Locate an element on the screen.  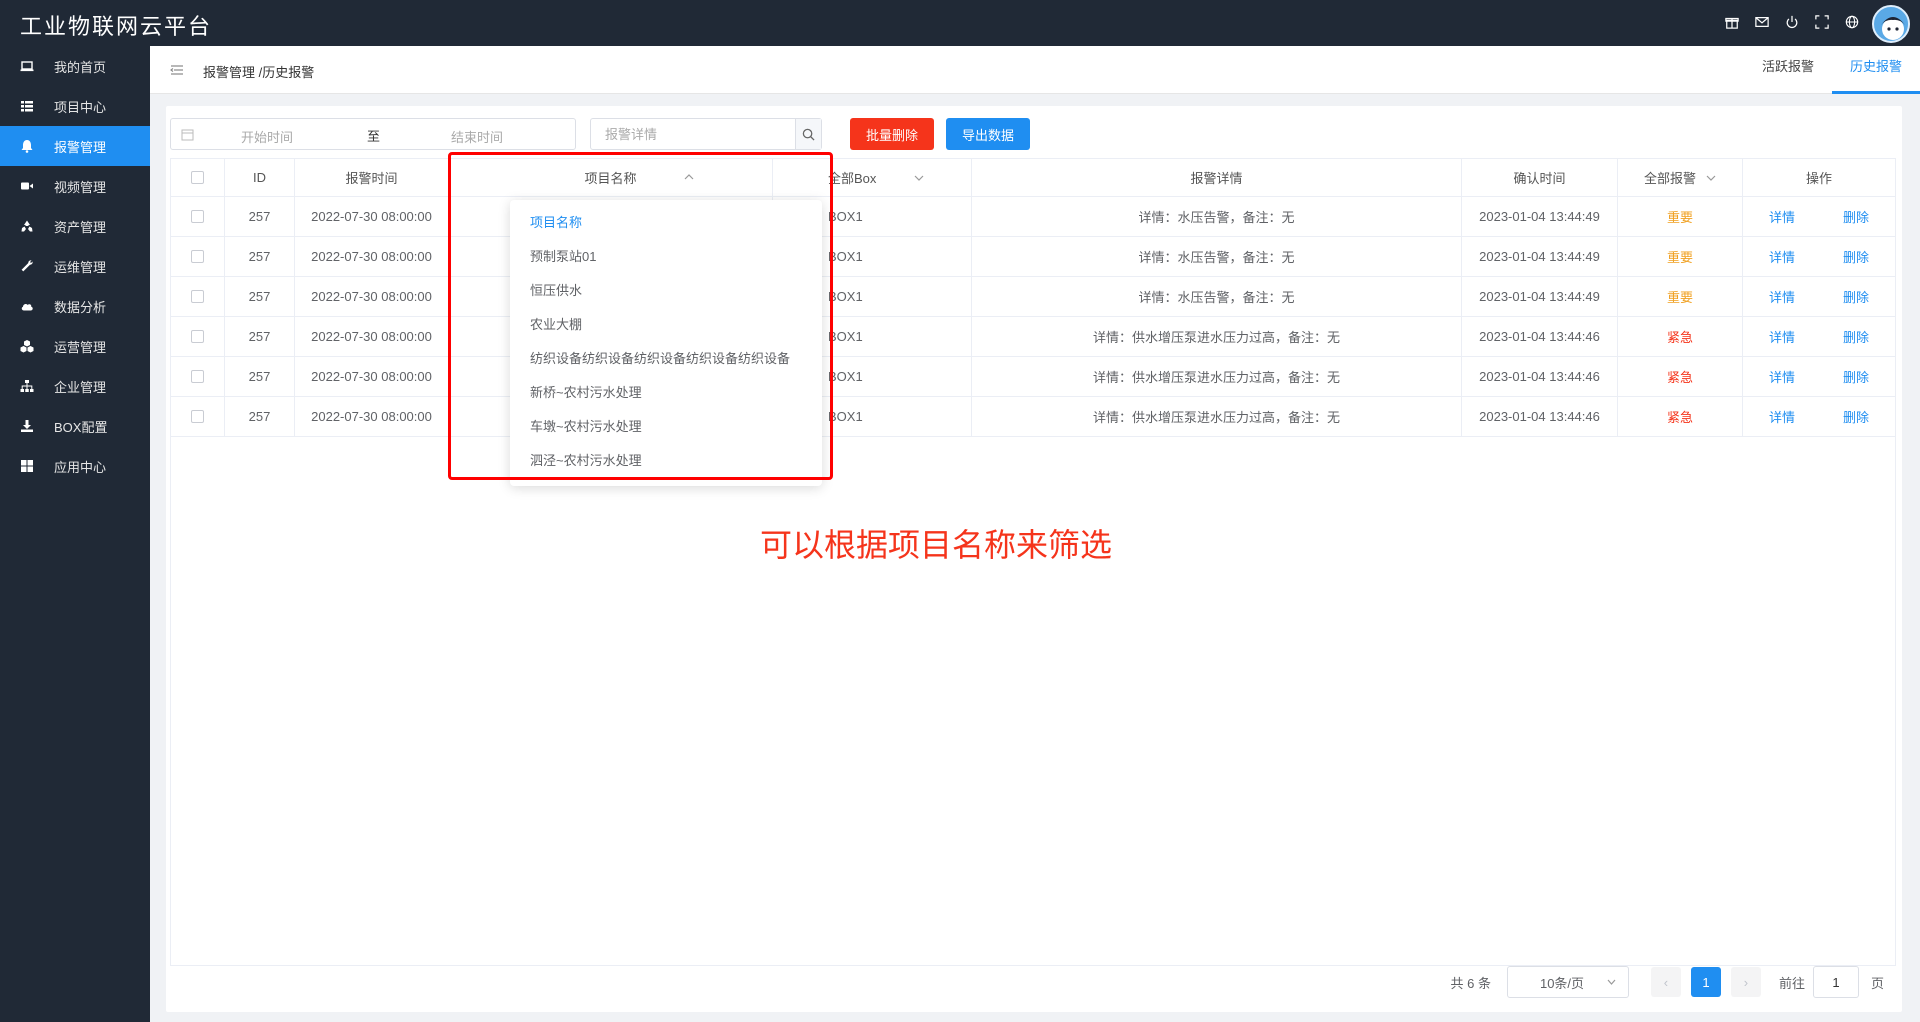
fullscreen-icon is located at coordinates (1822, 22).